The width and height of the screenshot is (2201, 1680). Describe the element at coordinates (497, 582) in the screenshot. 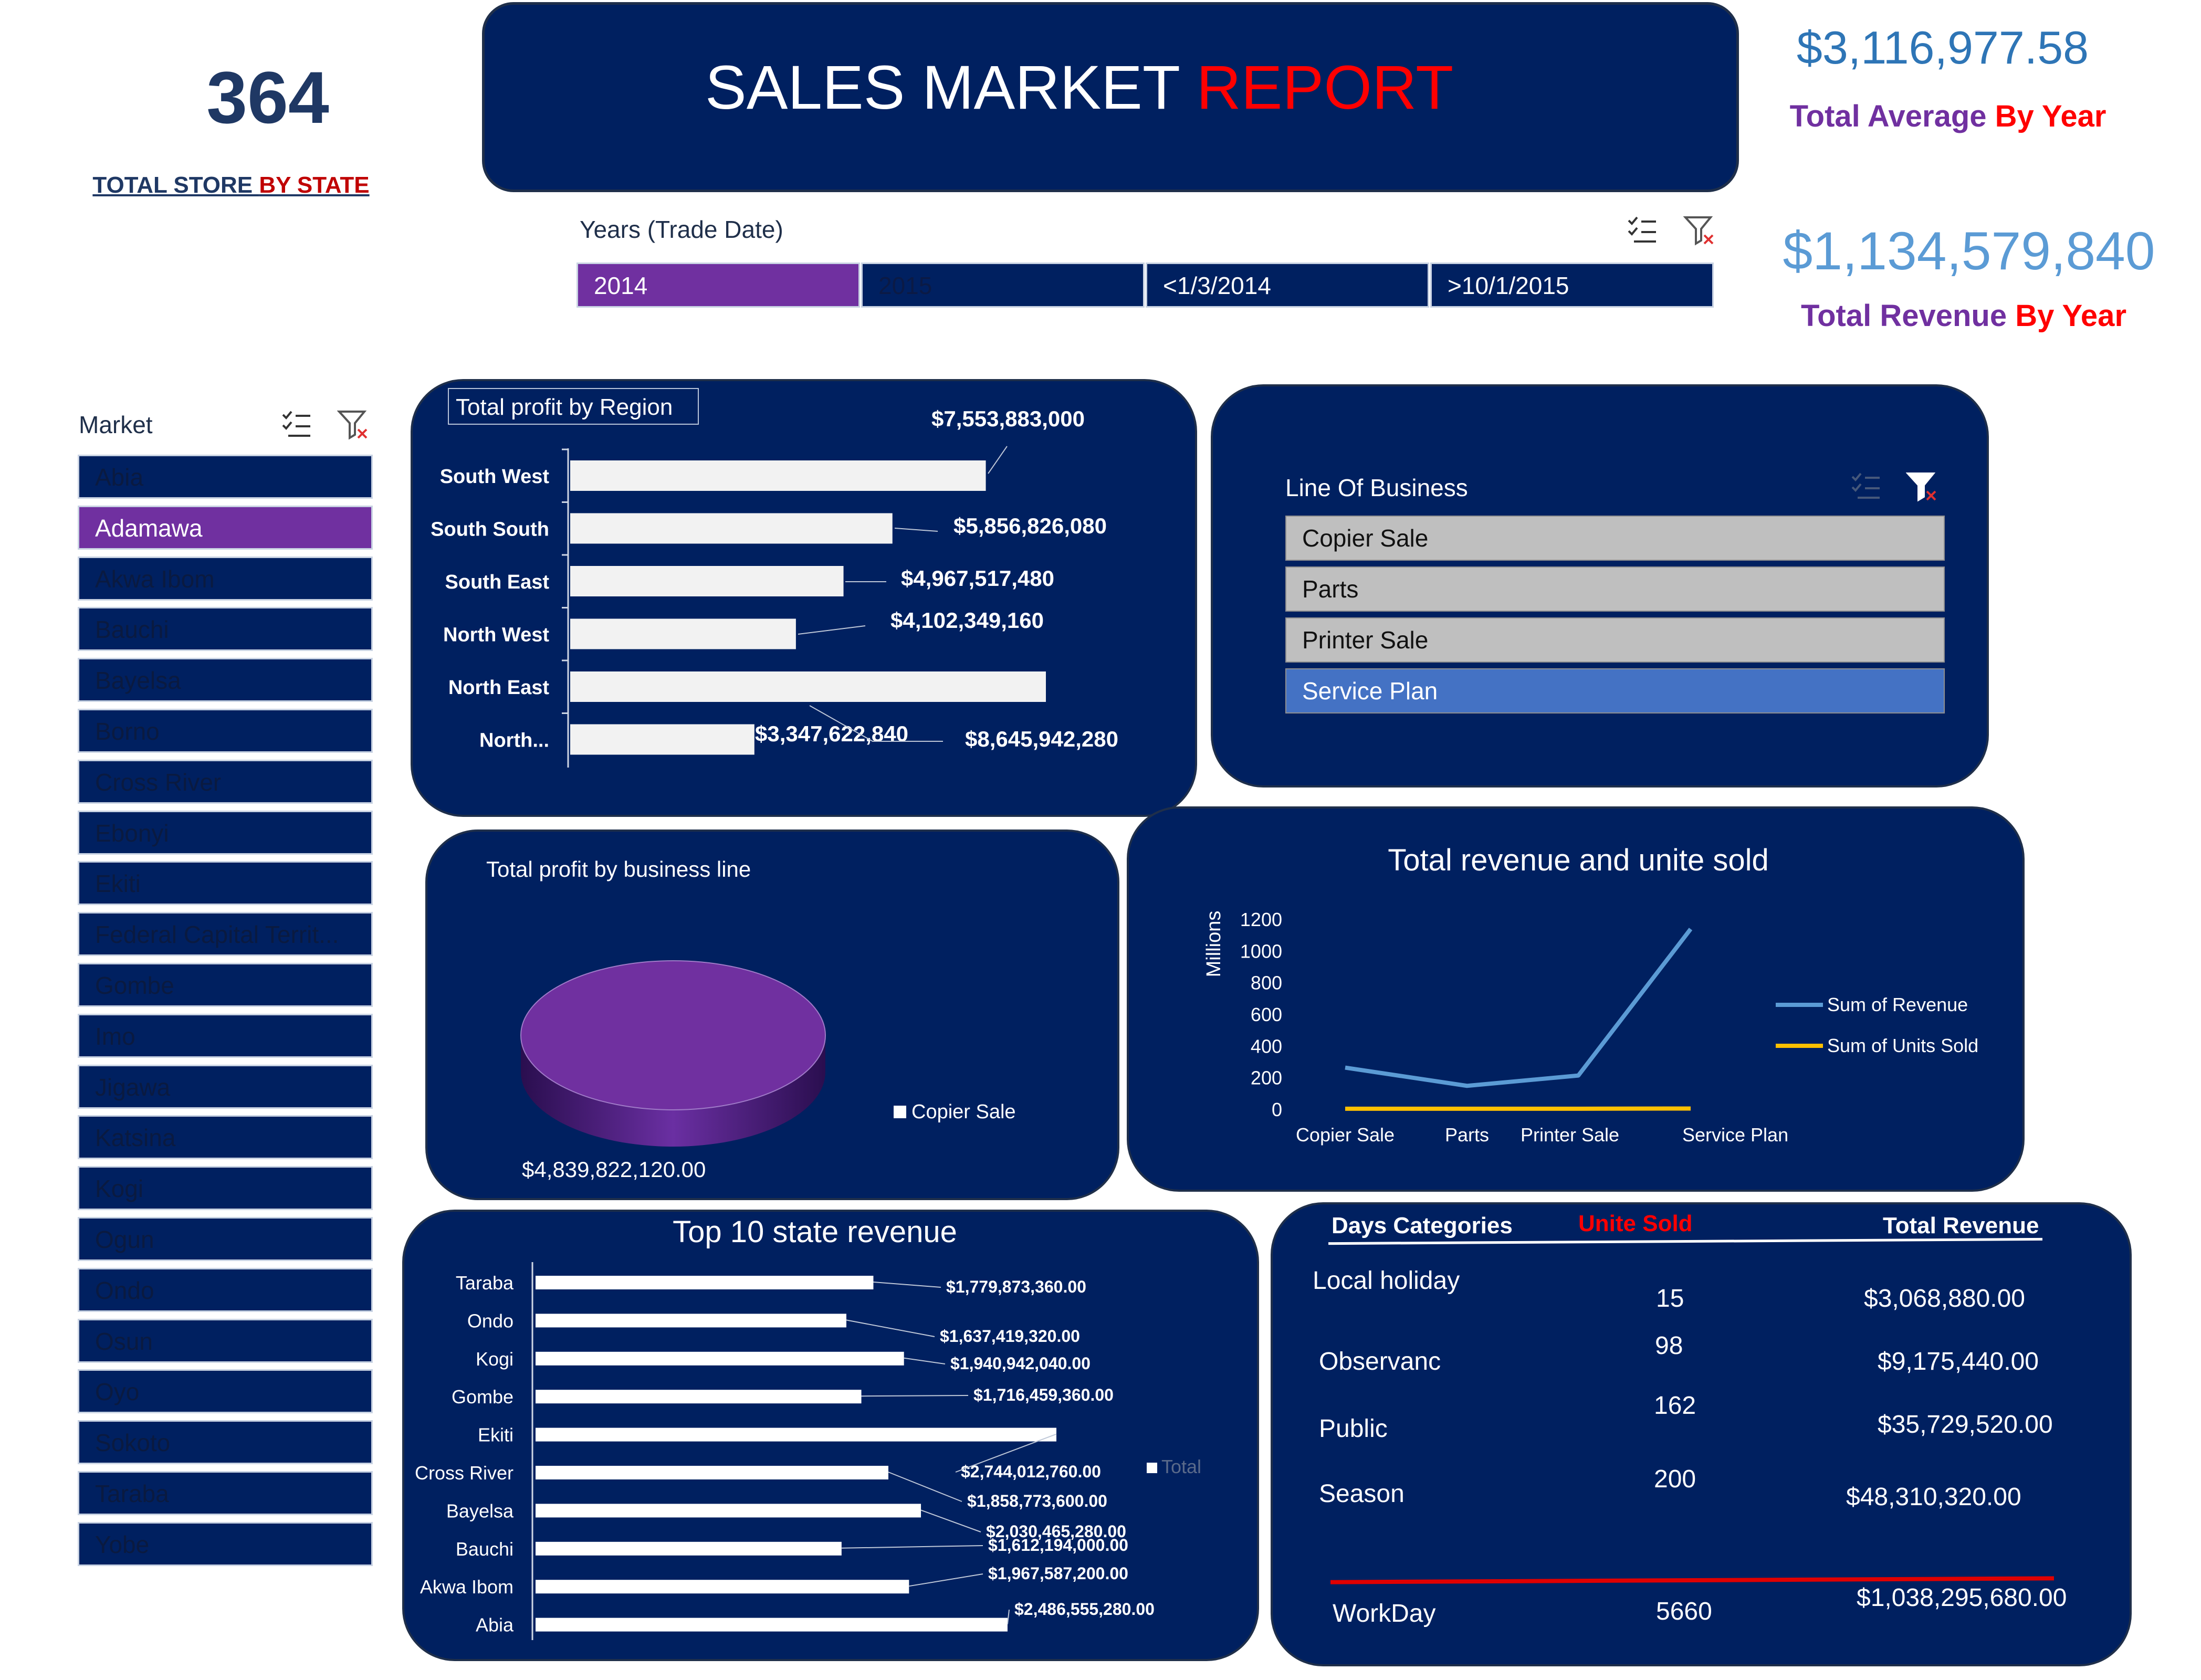

I see `region-category-label: South East` at that location.